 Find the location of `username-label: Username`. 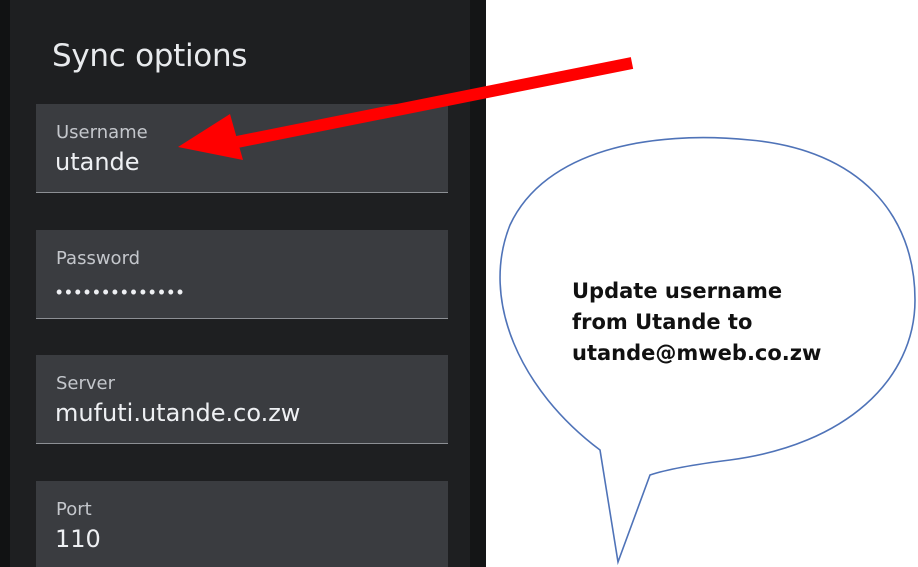

username-label: Username is located at coordinates (102, 132).